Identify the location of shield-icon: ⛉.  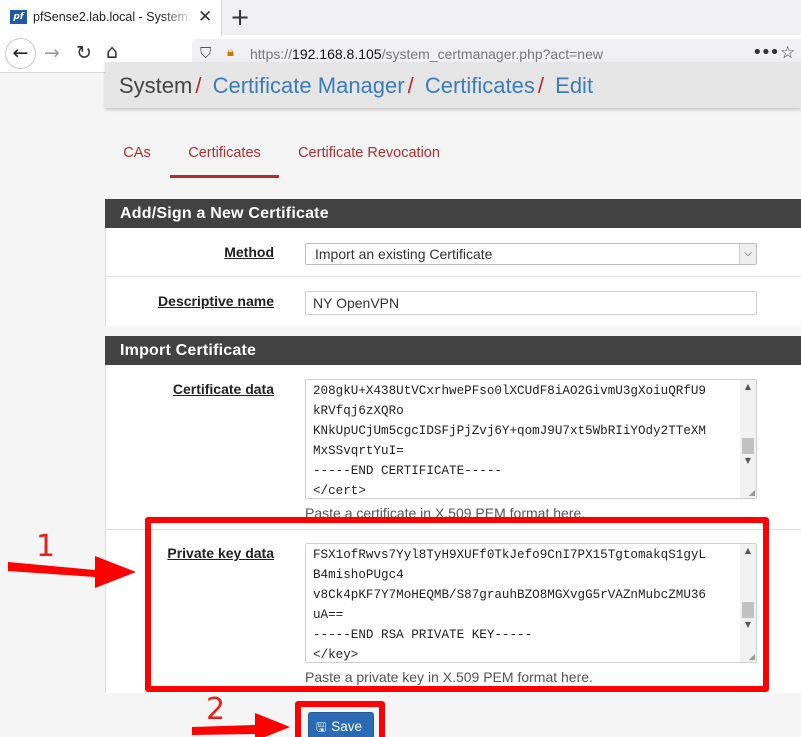
(205, 53).